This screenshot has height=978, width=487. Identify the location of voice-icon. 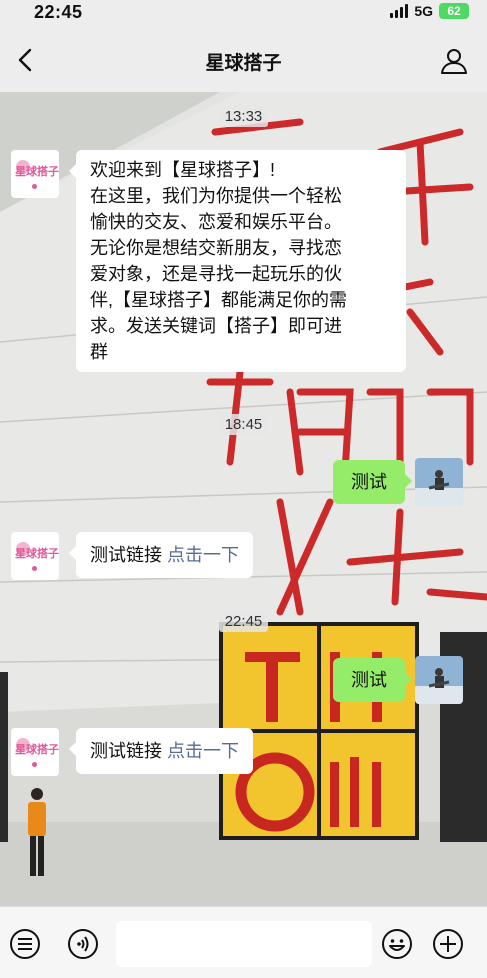
(83, 944).